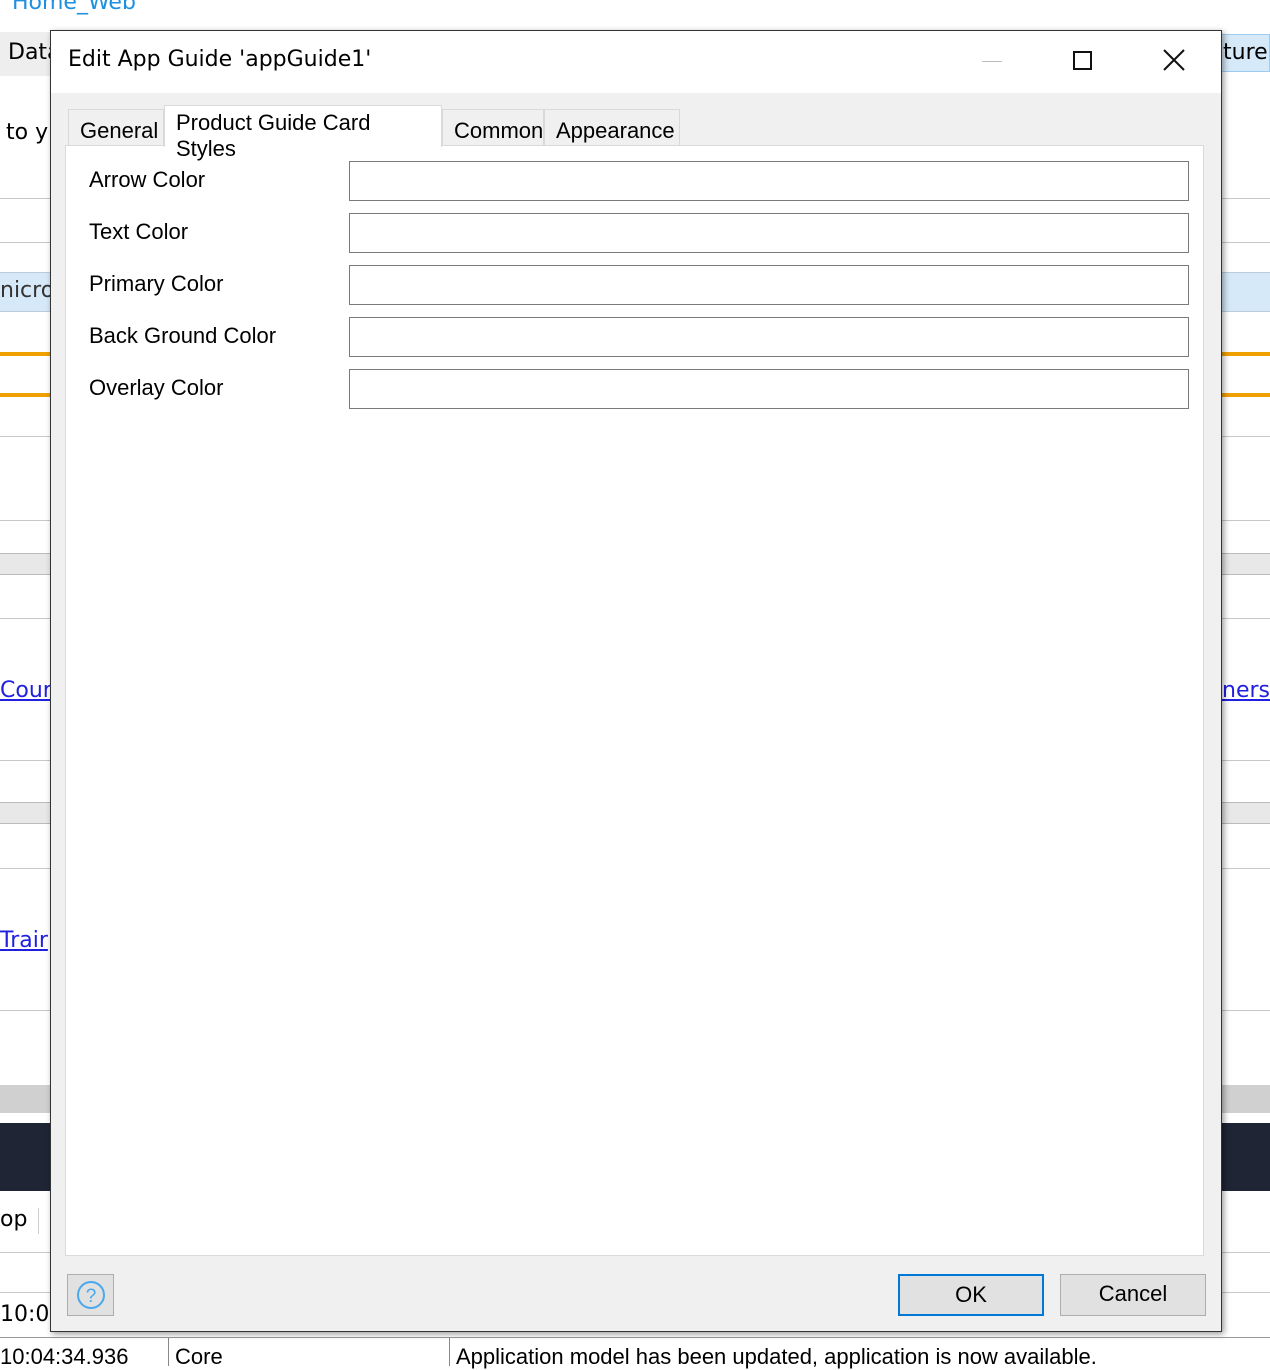  I want to click on tab-general: General, so click(116, 128).